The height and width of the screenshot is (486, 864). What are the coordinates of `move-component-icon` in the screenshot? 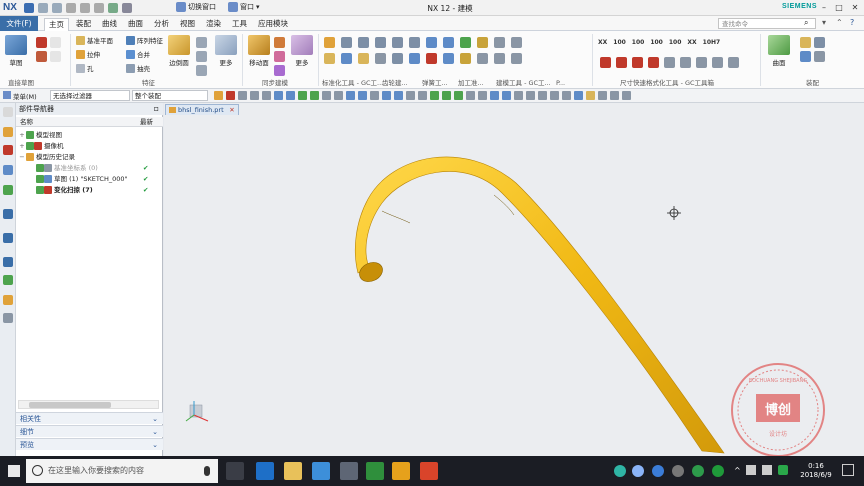 It's located at (805, 56).